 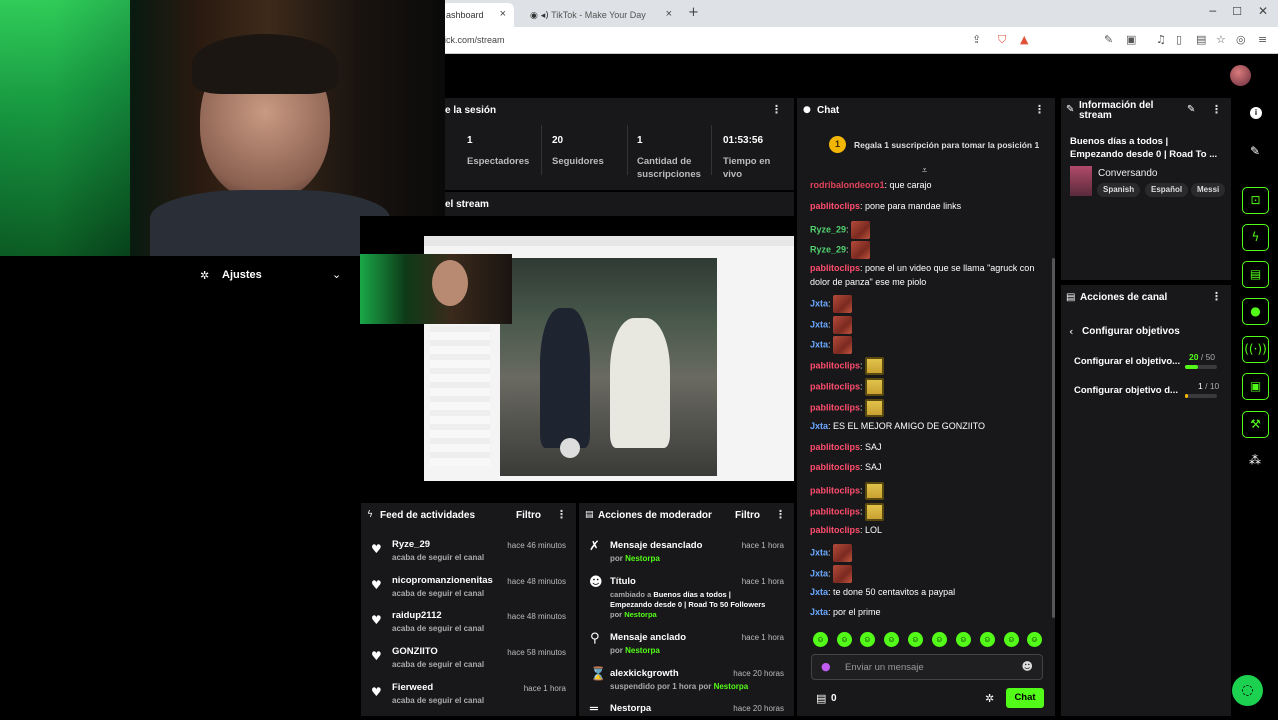 What do you see at coordinates (1262, 39) in the screenshot?
I see `menu-icon: ≡` at bounding box center [1262, 39].